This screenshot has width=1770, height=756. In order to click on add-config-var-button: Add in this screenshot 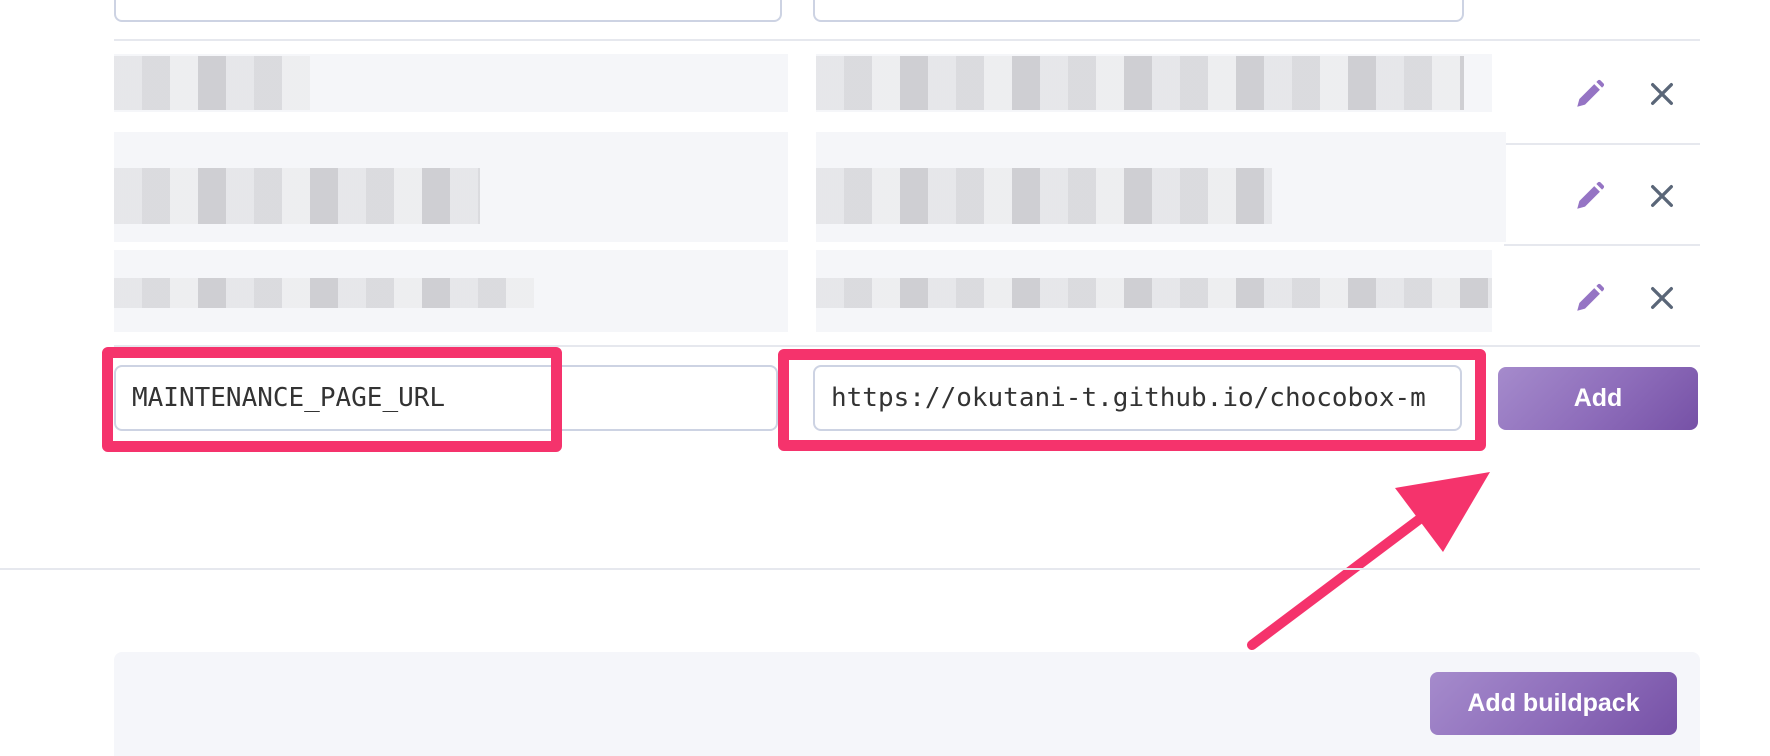, I will do `click(1598, 398)`.